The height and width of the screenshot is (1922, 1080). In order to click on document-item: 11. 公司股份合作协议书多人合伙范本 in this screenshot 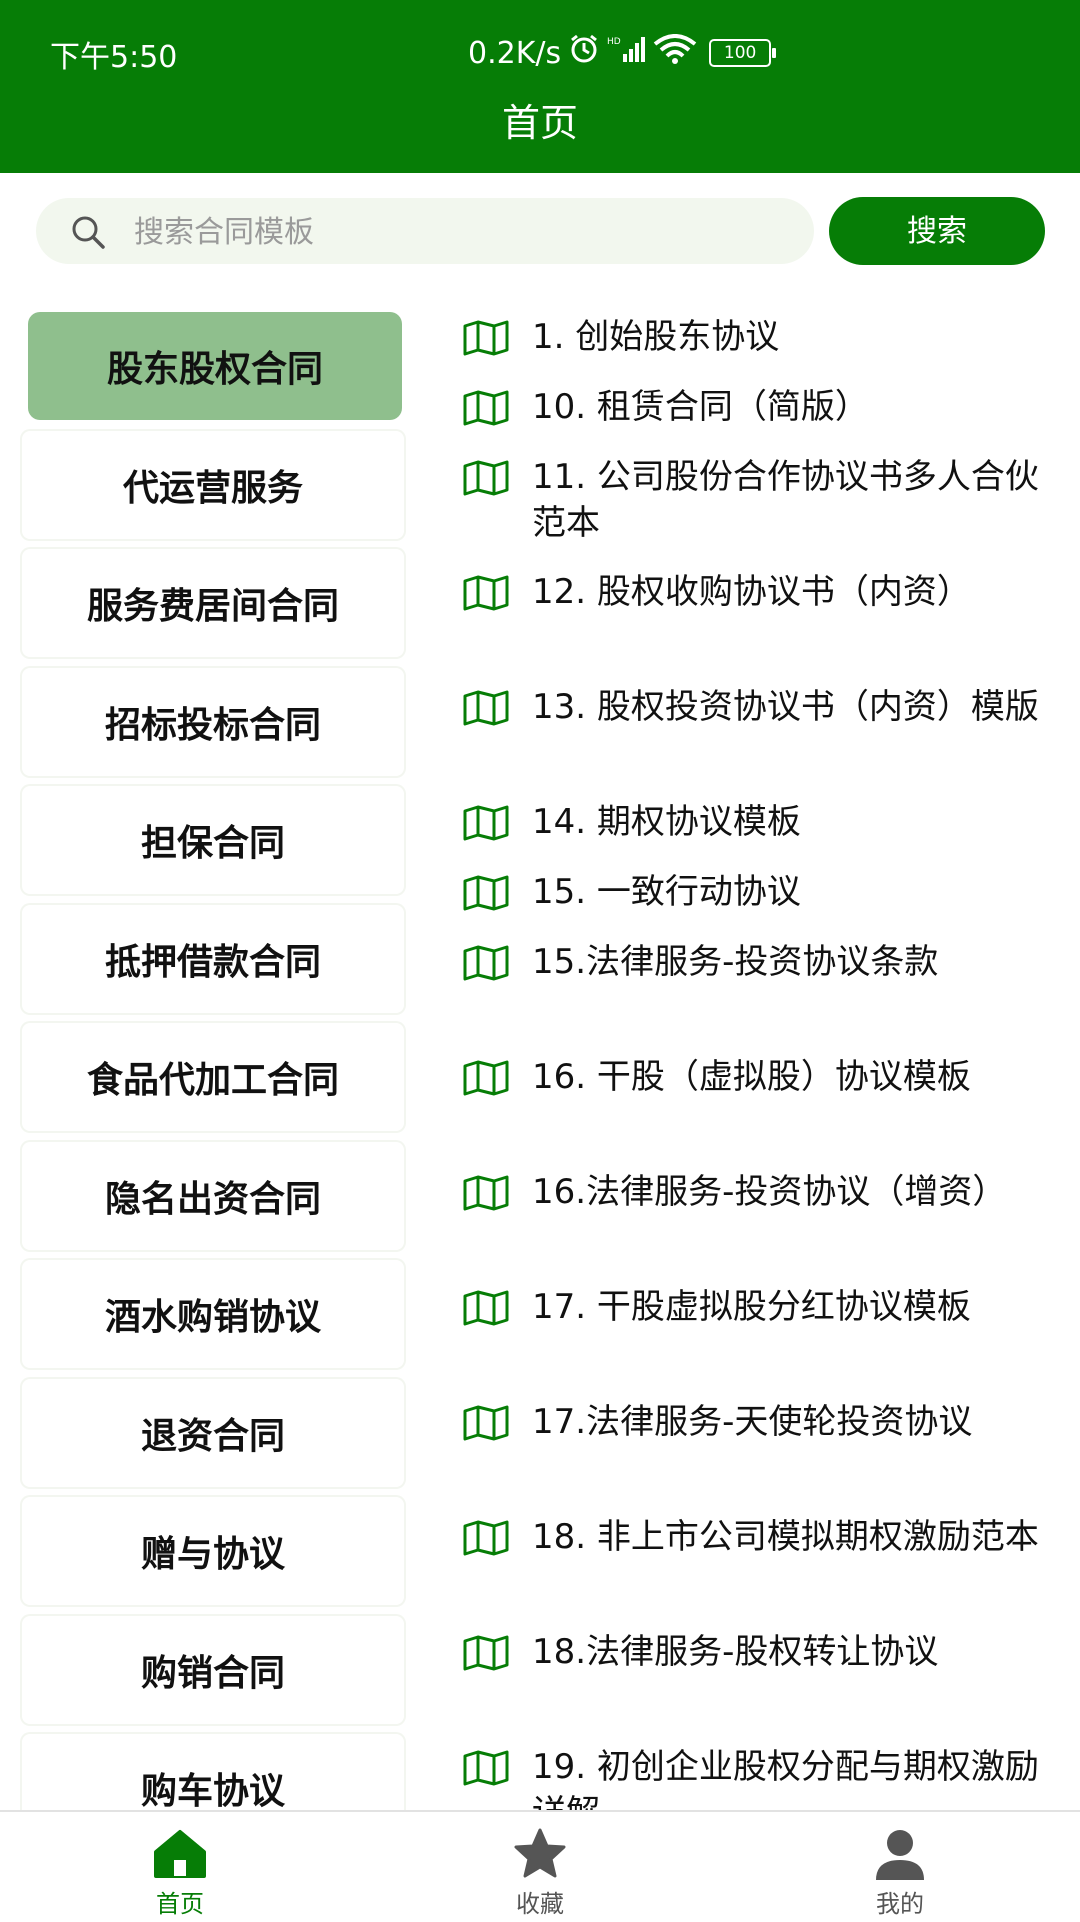, I will do `click(752, 500)`.